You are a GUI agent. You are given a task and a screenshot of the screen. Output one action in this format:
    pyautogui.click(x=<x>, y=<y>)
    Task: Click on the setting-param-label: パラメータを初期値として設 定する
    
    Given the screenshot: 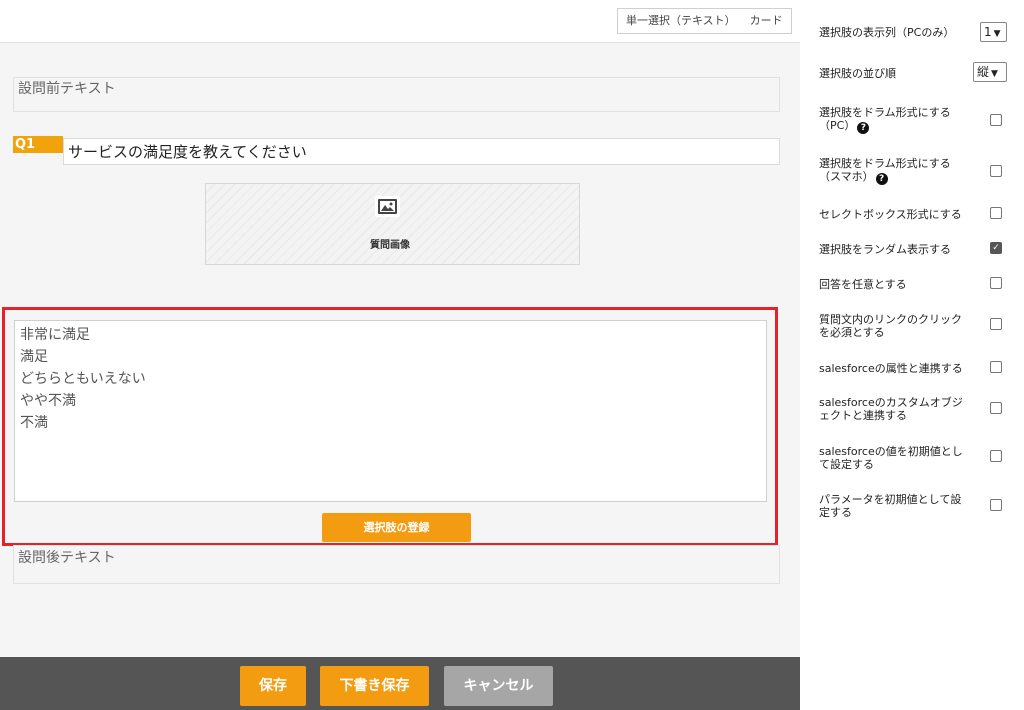 What is the action you would take?
    pyautogui.click(x=894, y=506)
    